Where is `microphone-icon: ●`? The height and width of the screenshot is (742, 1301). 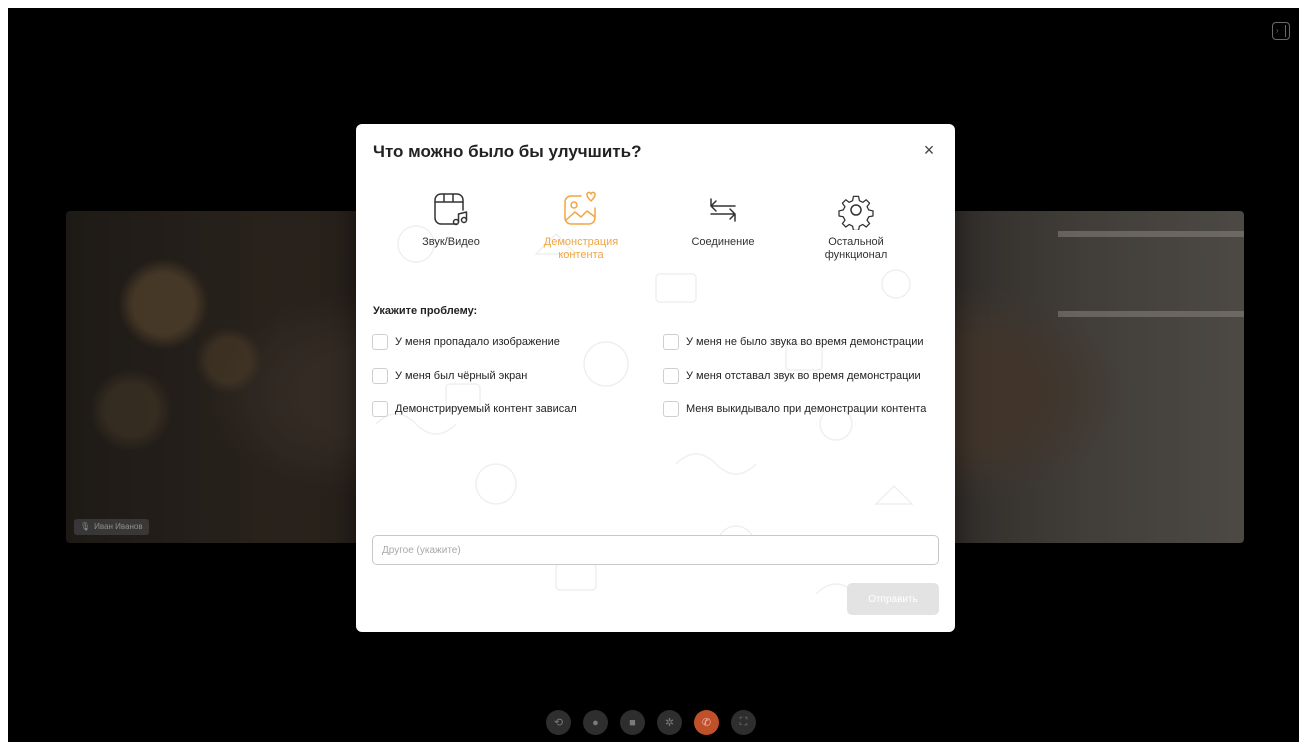
microphone-icon: ● is located at coordinates (595, 722).